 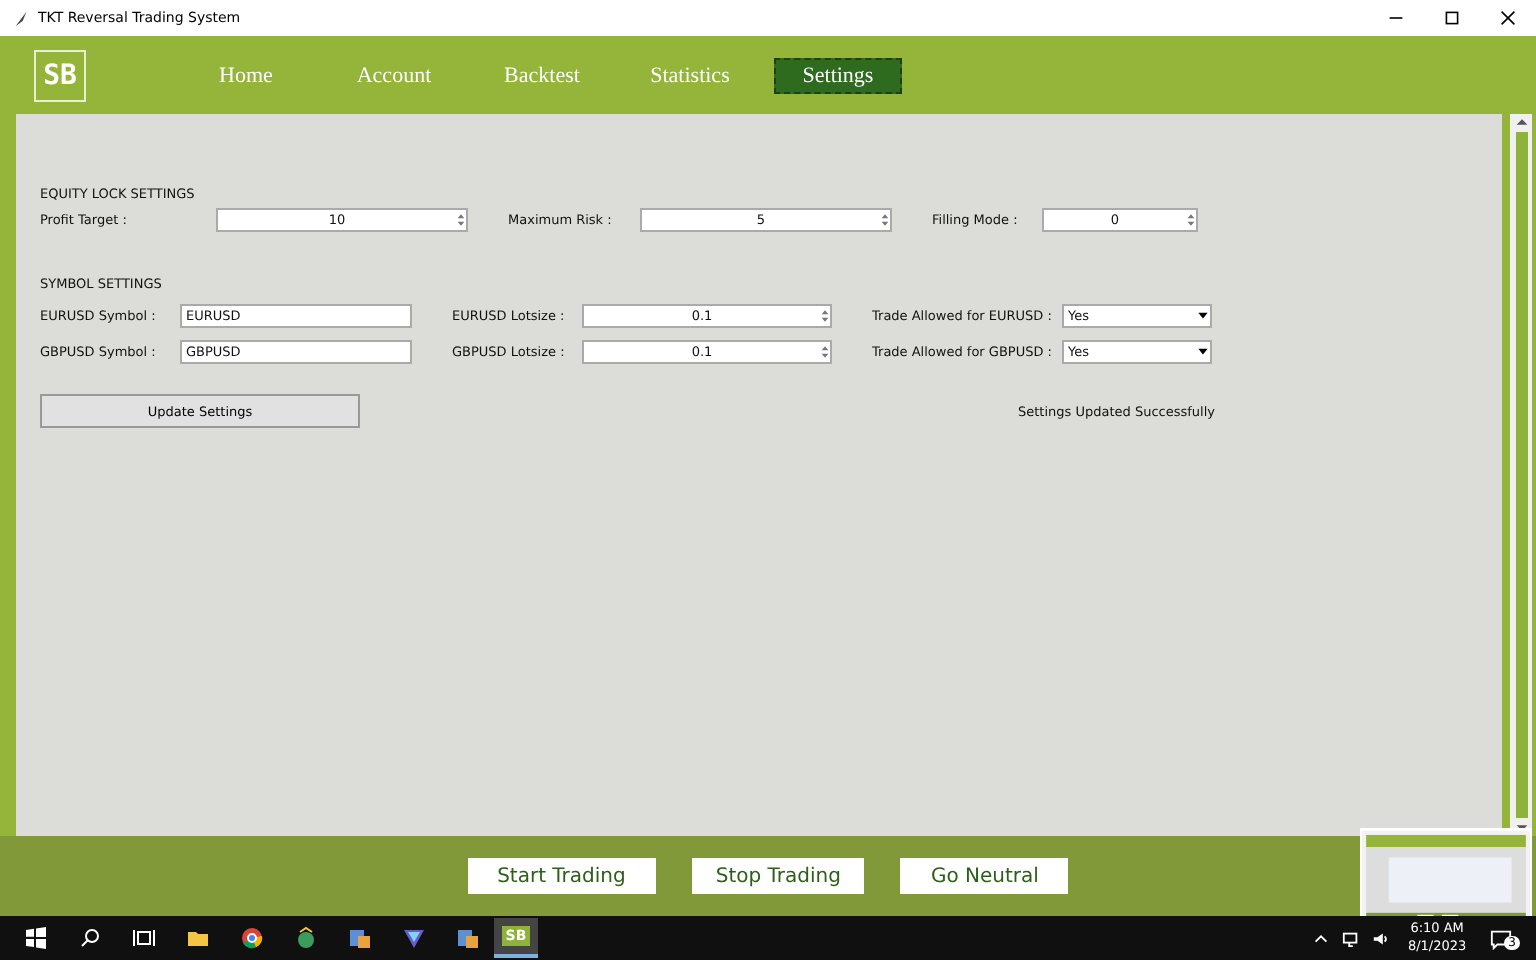 What do you see at coordinates (1380, 938) in the screenshot?
I see `volume-icon` at bounding box center [1380, 938].